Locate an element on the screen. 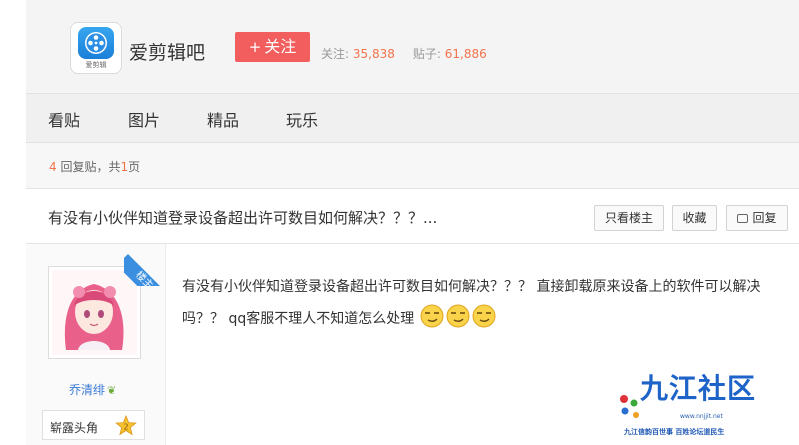 This screenshot has height=445, width=799. comment-icon is located at coordinates (743, 218).